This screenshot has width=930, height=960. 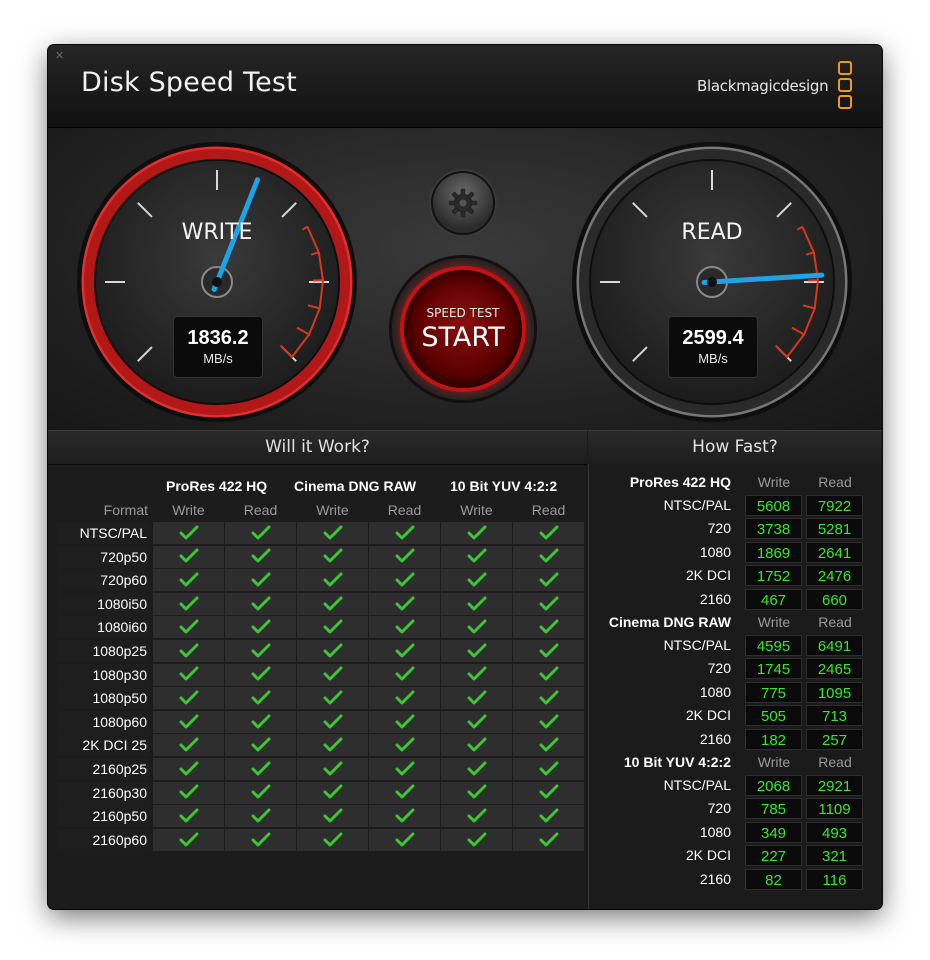 What do you see at coordinates (320, 840) in the screenshot?
I see `compatibility-row: 2160p60` at bounding box center [320, 840].